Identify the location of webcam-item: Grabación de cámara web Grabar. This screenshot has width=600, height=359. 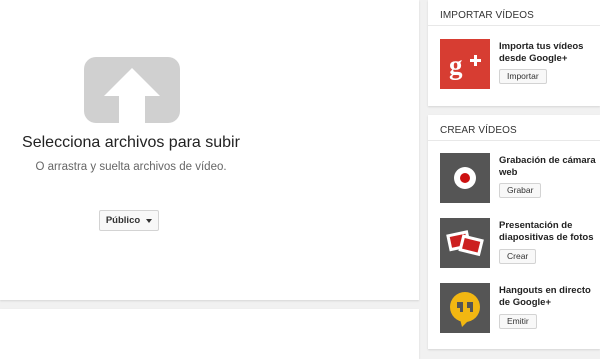
(520, 180).